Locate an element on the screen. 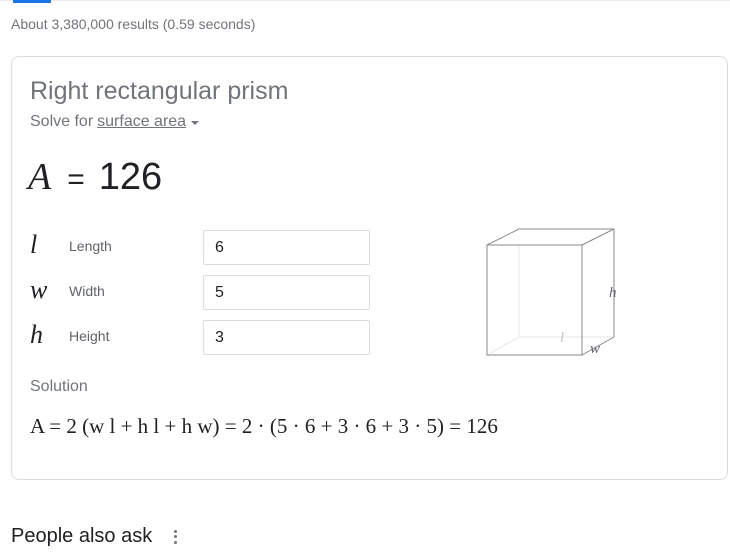  more-vert-icon is located at coordinates (176, 536).